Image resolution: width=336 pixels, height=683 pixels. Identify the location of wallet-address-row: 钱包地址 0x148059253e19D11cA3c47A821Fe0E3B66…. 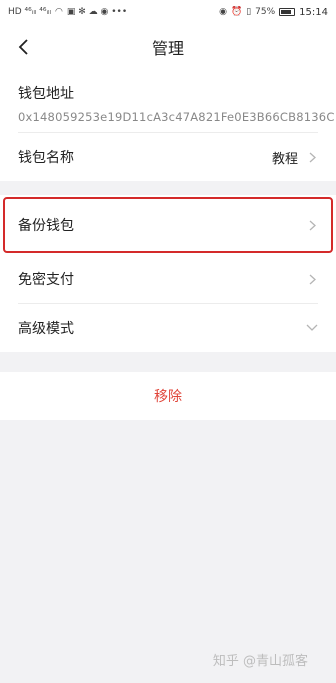
(168, 101).